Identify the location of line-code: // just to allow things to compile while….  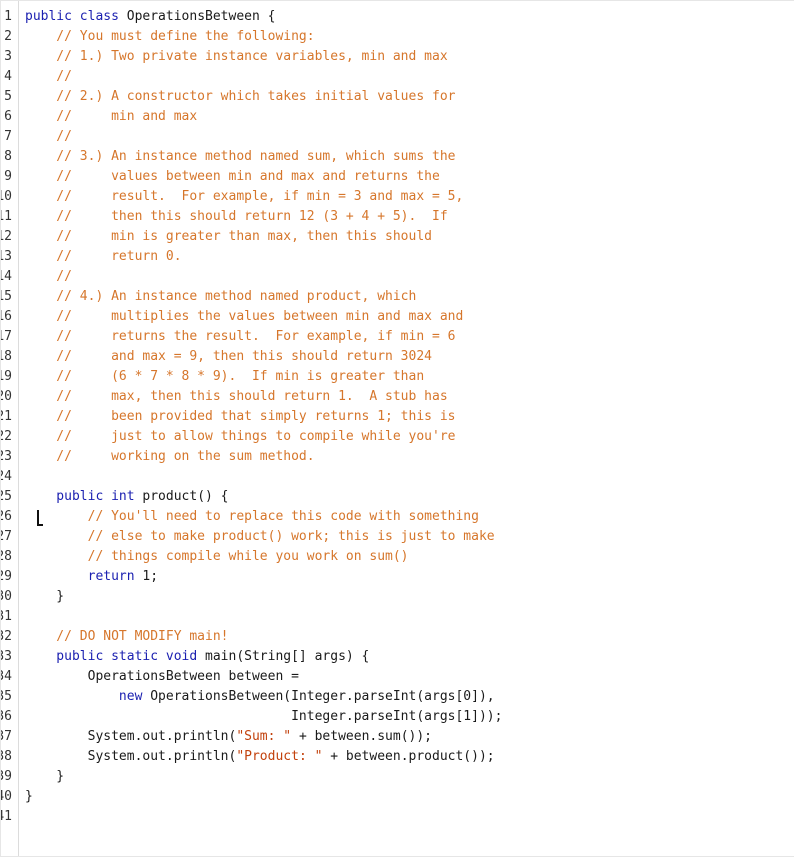
(240, 437).